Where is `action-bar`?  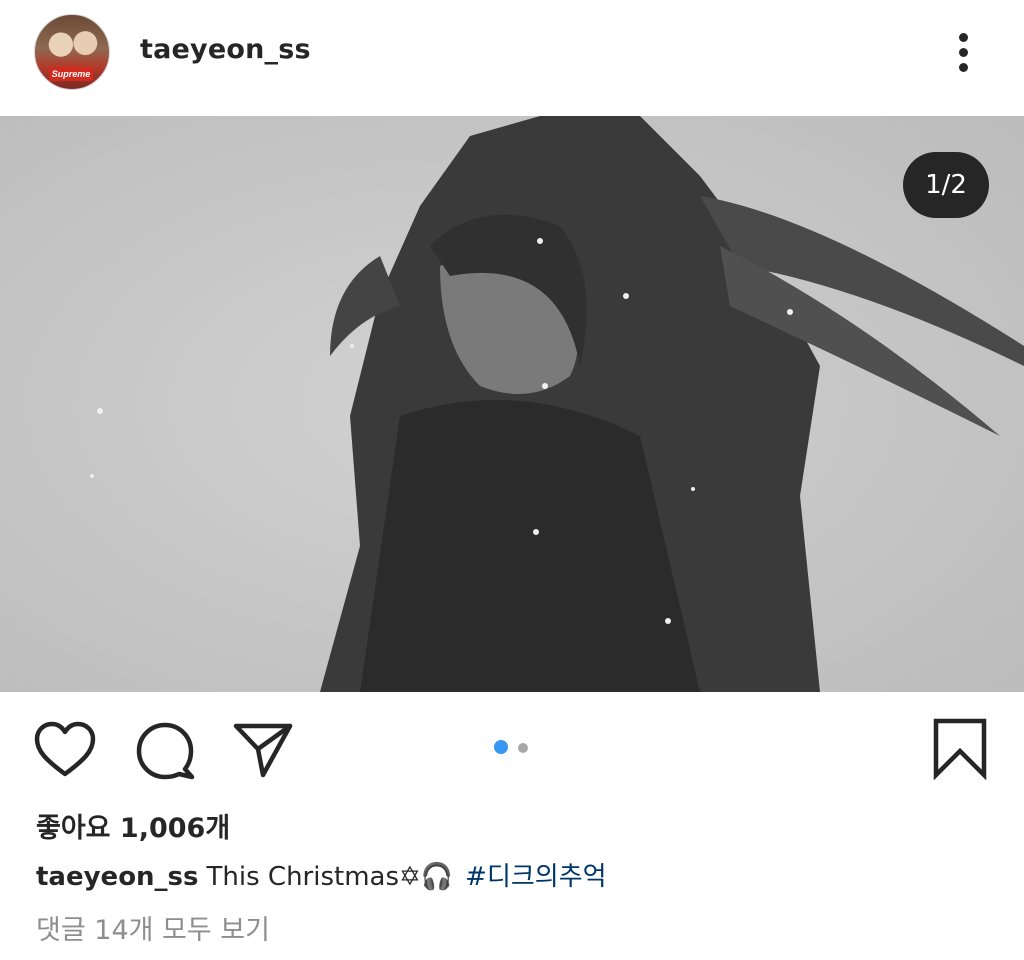
action-bar is located at coordinates (512, 748).